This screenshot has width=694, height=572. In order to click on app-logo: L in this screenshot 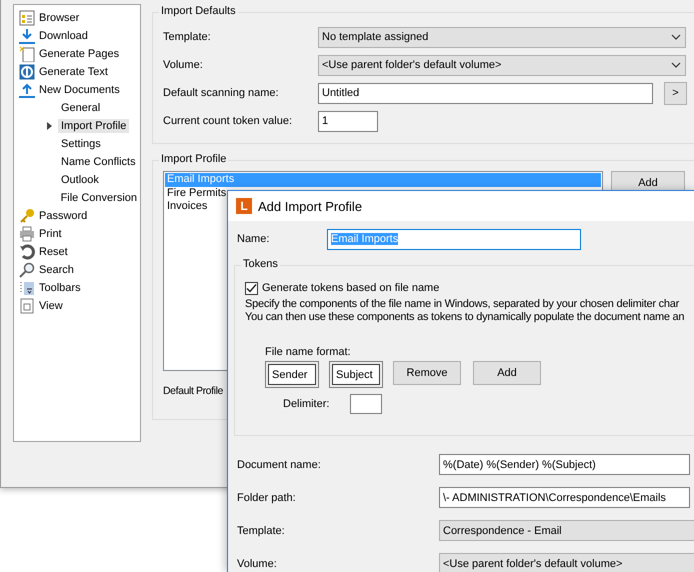, I will do `click(244, 206)`.